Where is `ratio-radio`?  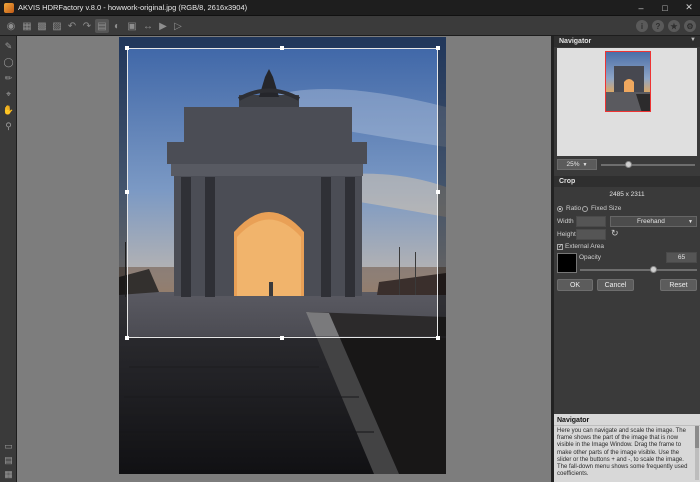 ratio-radio is located at coordinates (560, 209).